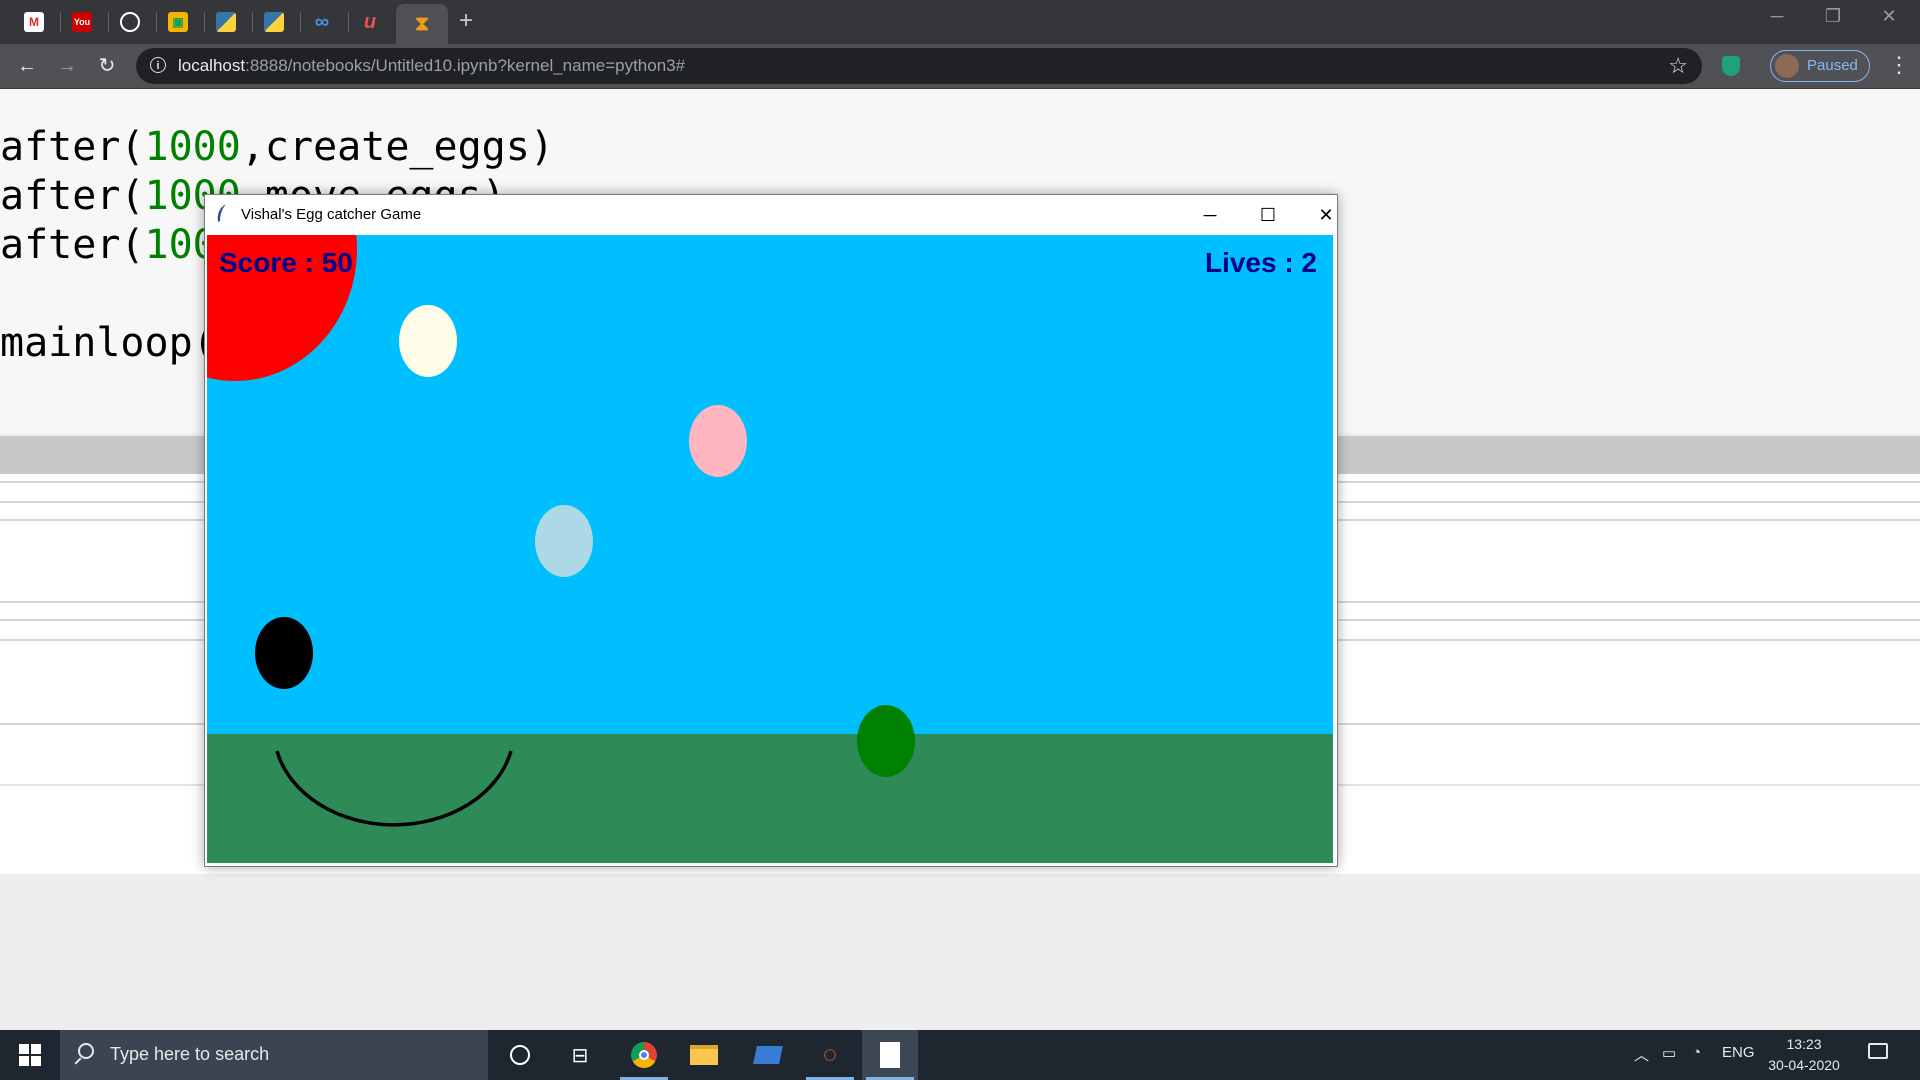  I want to click on reload-icon: ↻, so click(107, 66).